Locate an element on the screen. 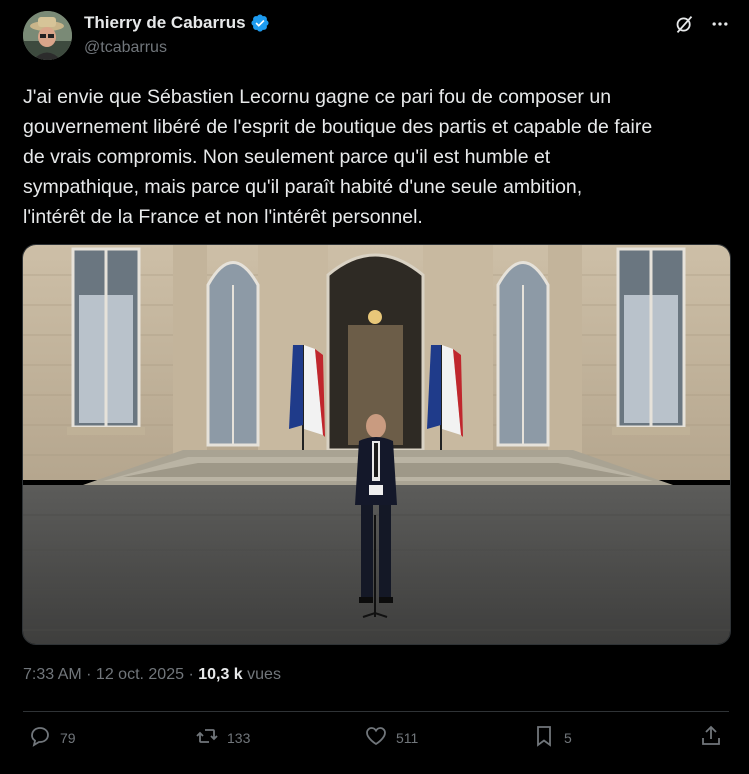  divider is located at coordinates (376, 711).